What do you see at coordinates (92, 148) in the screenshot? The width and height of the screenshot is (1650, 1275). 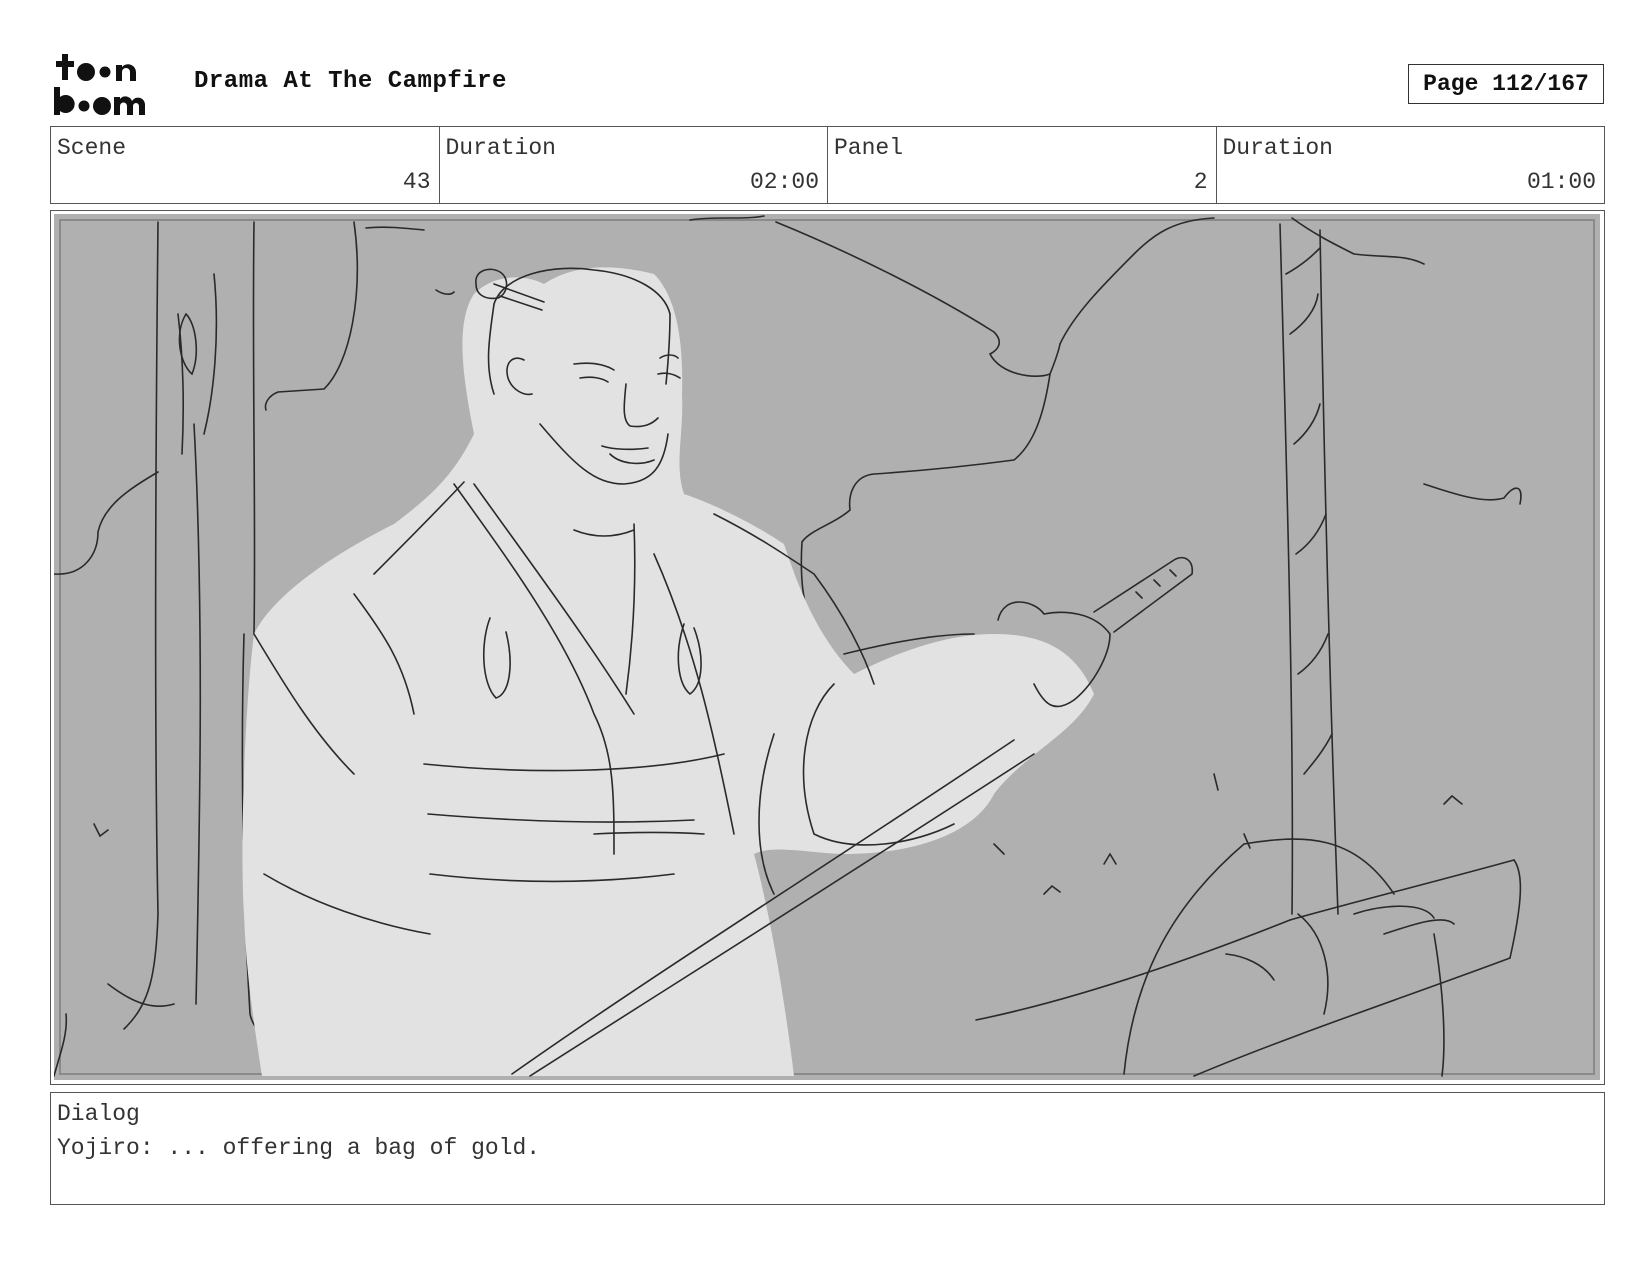 I see `scene-label: Scene` at bounding box center [92, 148].